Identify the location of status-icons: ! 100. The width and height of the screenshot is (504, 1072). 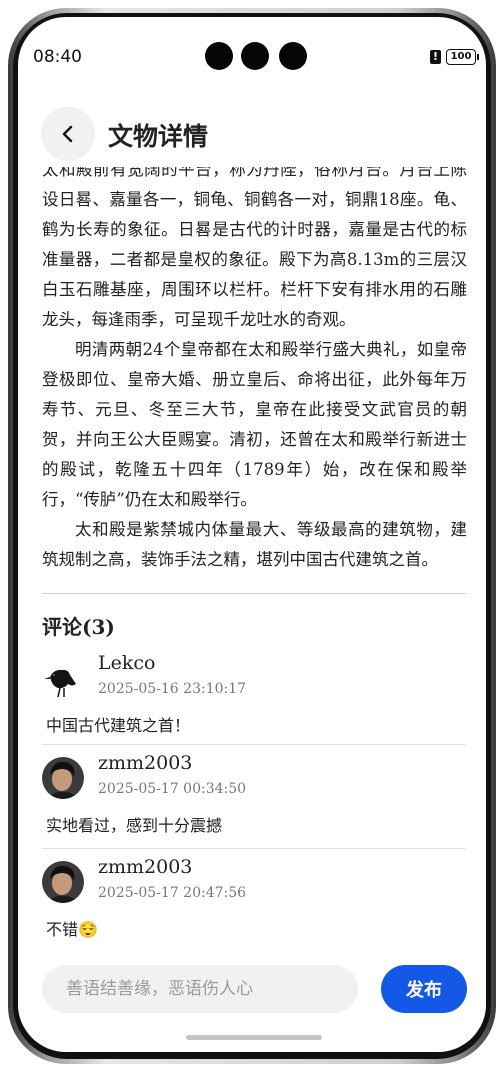
(454, 57).